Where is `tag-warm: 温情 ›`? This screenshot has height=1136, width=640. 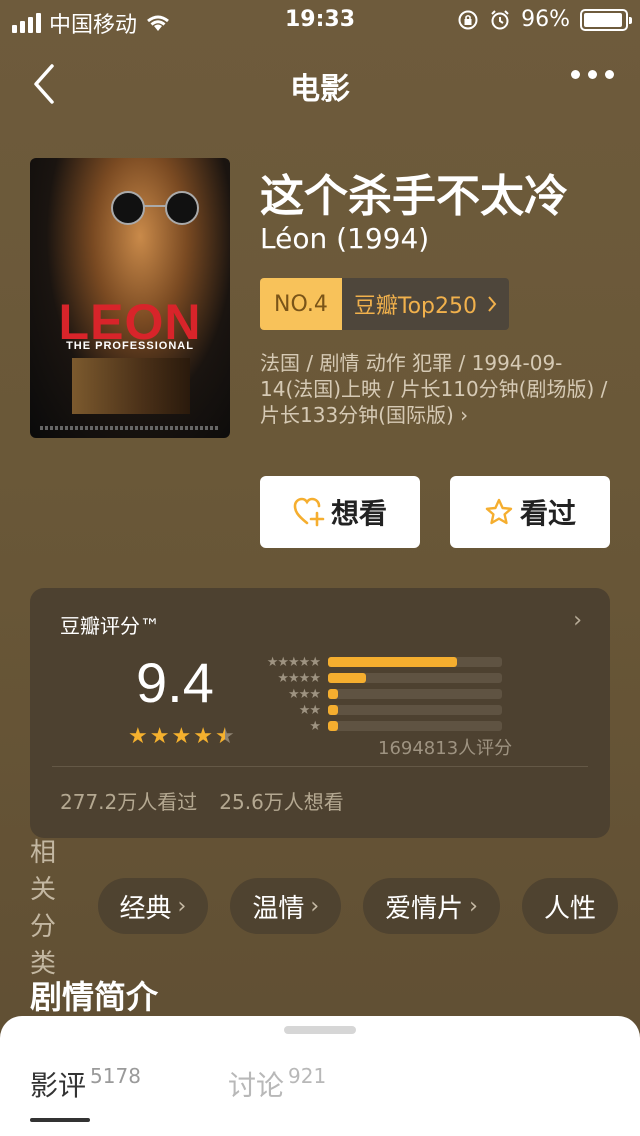 tag-warm: 温情 › is located at coordinates (286, 906).